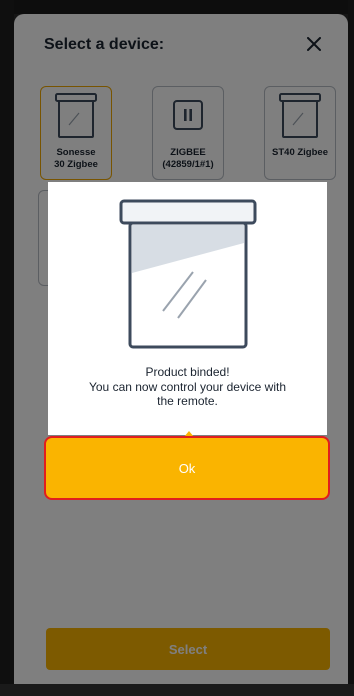 This screenshot has height=696, width=354. I want to click on ok-button: Ok, so click(187, 468).